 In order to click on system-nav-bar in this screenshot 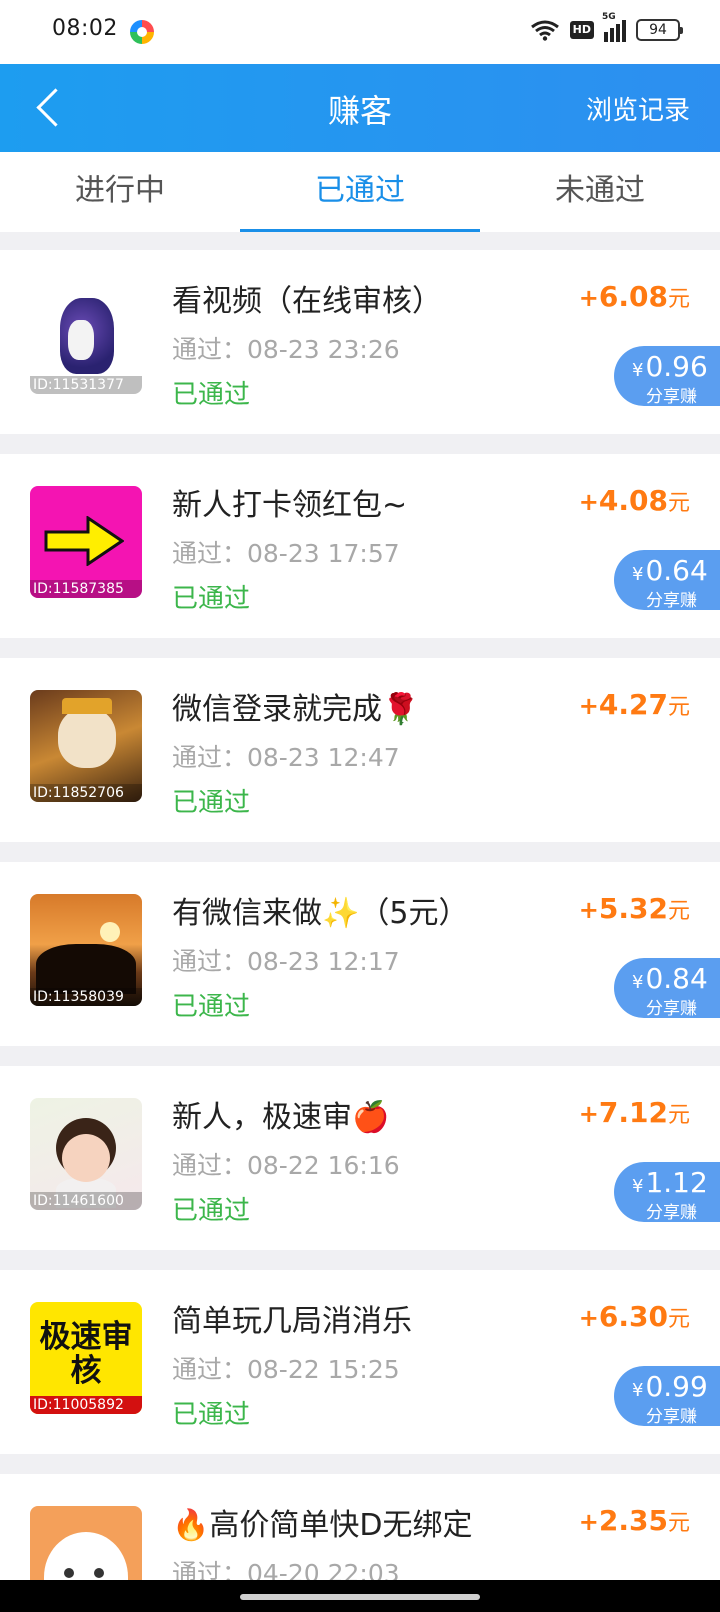, I will do `click(360, 1596)`.